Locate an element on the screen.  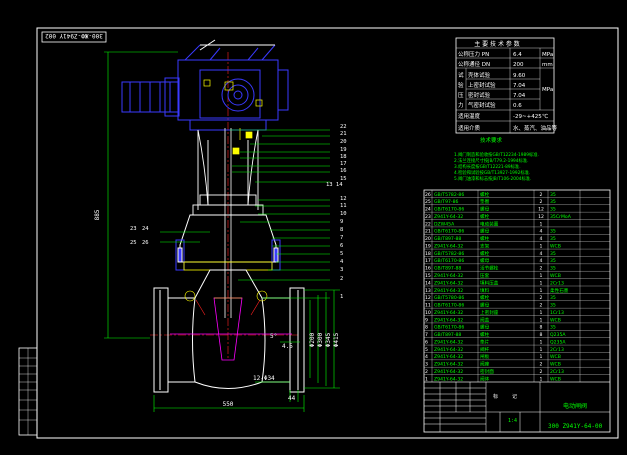
note-line-4: 4.检验和试验按GB/T13927-1992标准. is located at coordinates (492, 172).